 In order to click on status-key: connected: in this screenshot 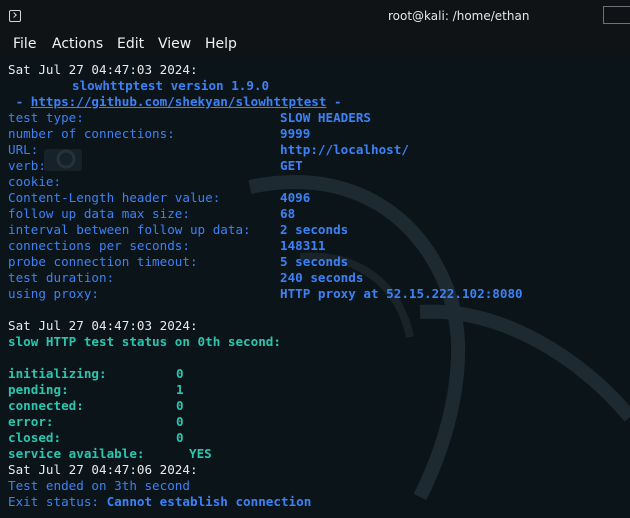, I will do `click(46, 405)`.